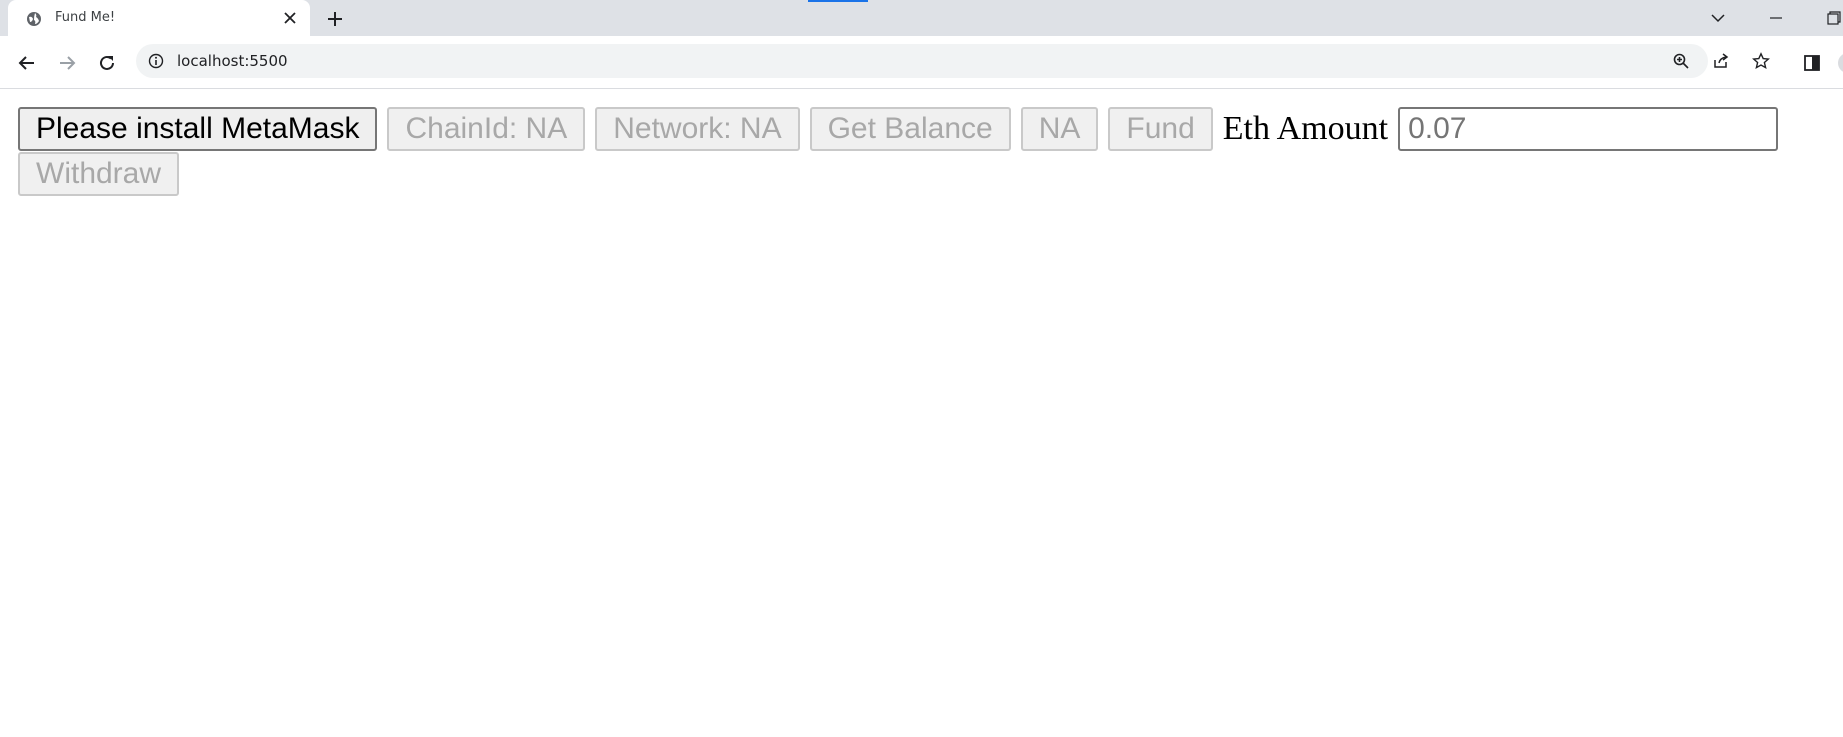 This screenshot has width=1843, height=737. What do you see at coordinates (27, 63) in the screenshot?
I see `back-arrow-icon` at bounding box center [27, 63].